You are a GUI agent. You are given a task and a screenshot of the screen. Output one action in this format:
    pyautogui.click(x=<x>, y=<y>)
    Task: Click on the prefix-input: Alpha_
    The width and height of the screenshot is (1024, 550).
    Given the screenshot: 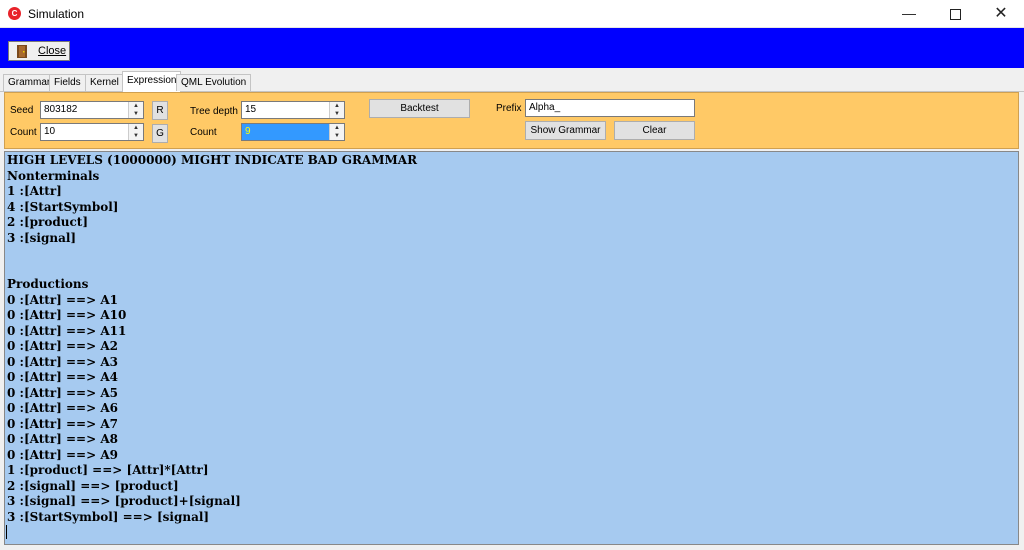 What is the action you would take?
    pyautogui.click(x=610, y=108)
    